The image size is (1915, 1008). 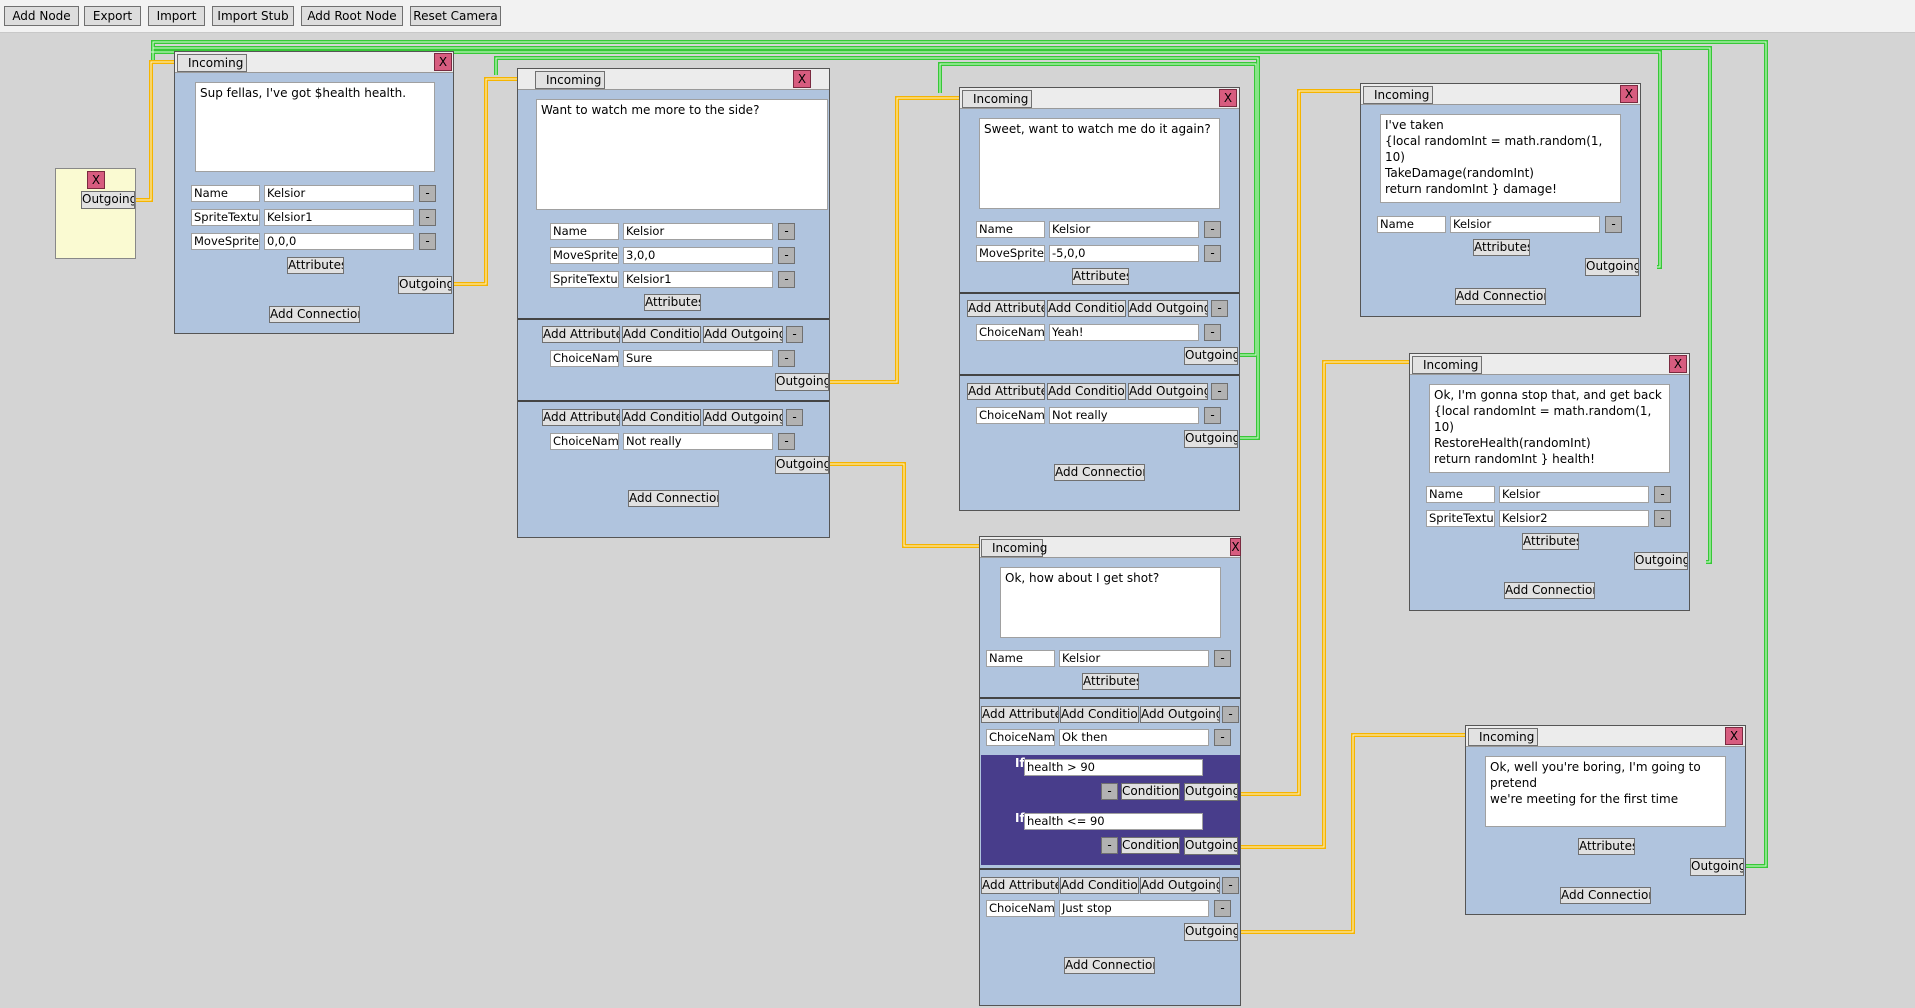 What do you see at coordinates (1134, 737) in the screenshot?
I see `choice-value-field: Ok then` at bounding box center [1134, 737].